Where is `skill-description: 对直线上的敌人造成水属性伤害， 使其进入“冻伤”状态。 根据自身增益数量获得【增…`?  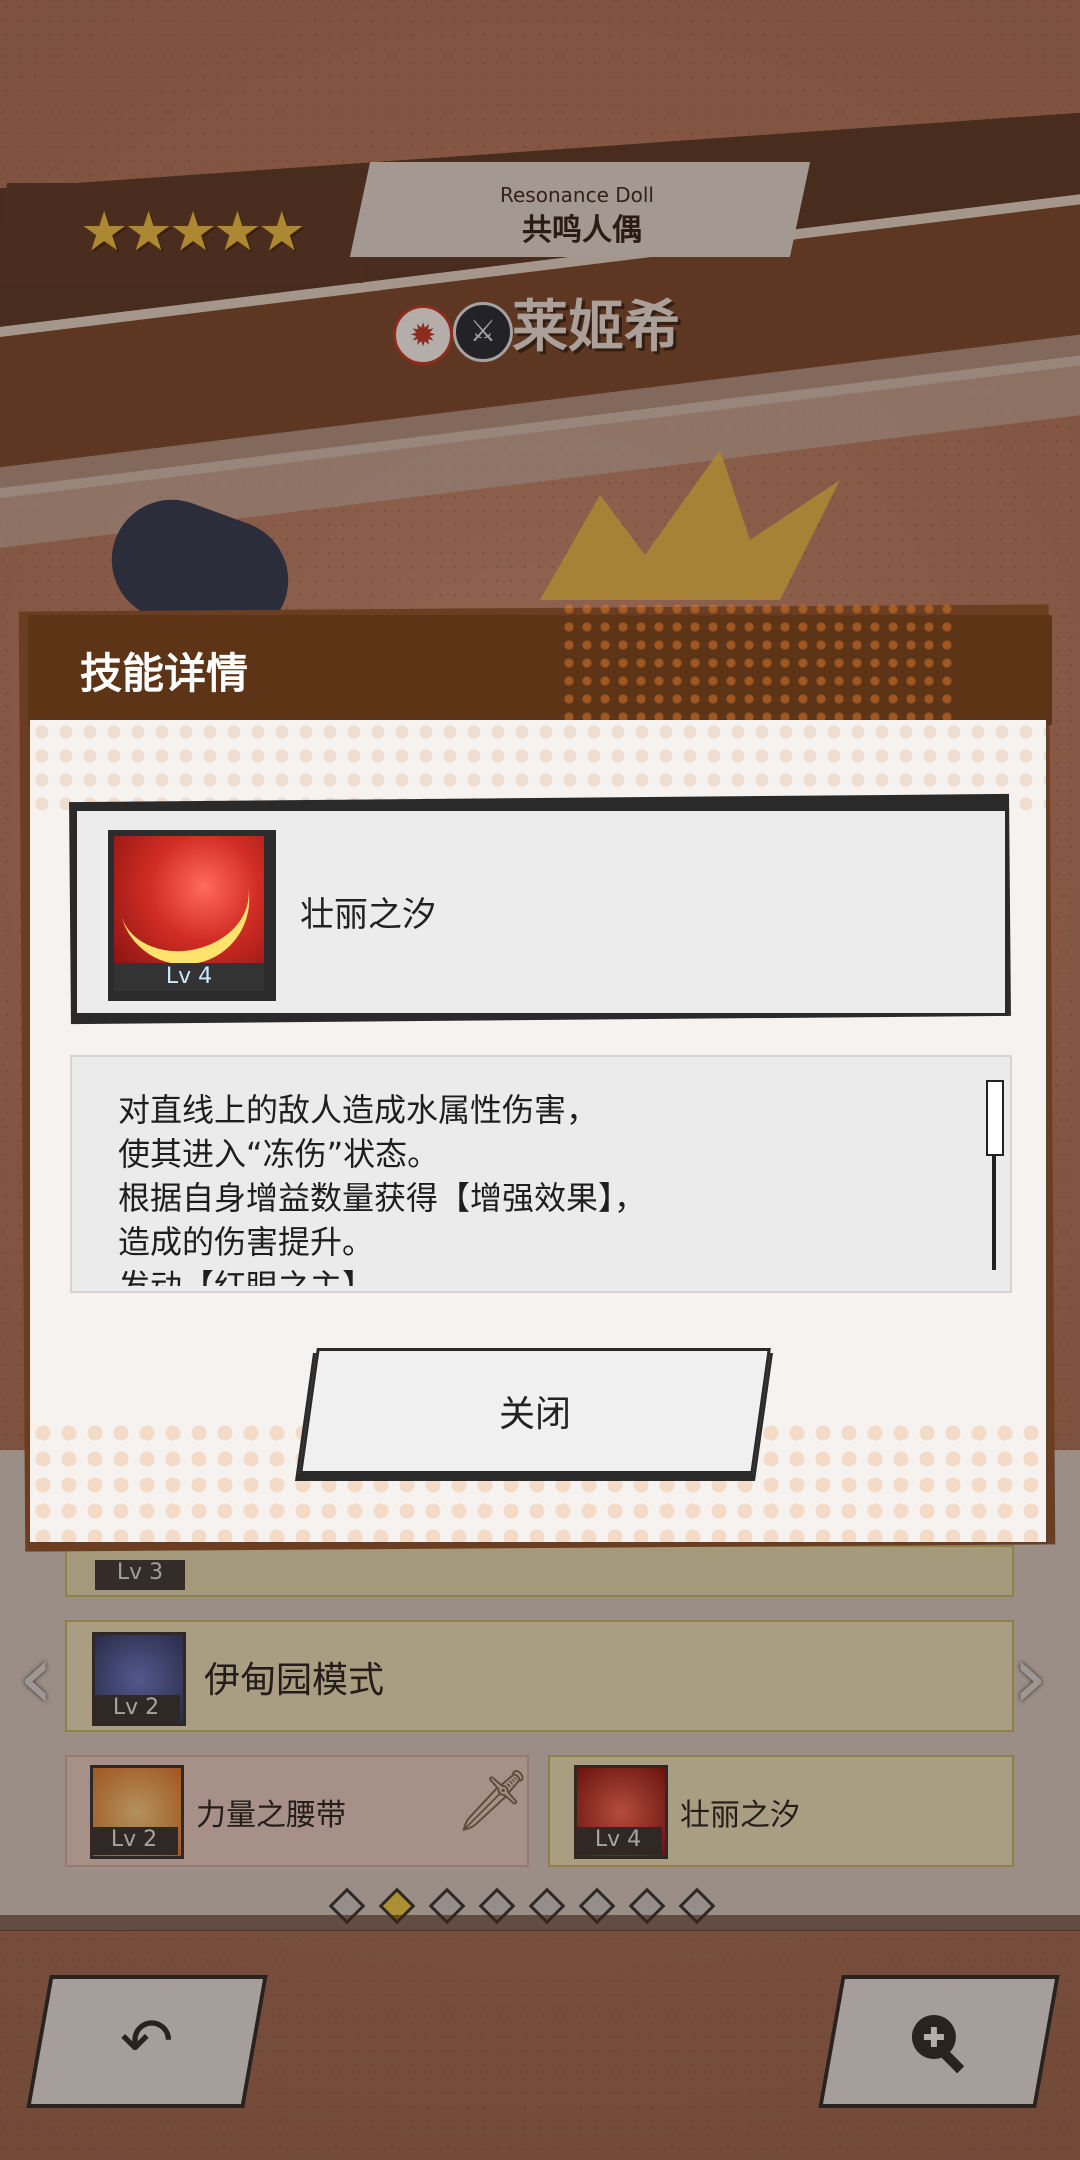
skill-description: 对直线上的敌人造成水属性伤害， 使其进入“冻伤”状态。 根据自身增益数量获得【增… is located at coordinates (382, 1188).